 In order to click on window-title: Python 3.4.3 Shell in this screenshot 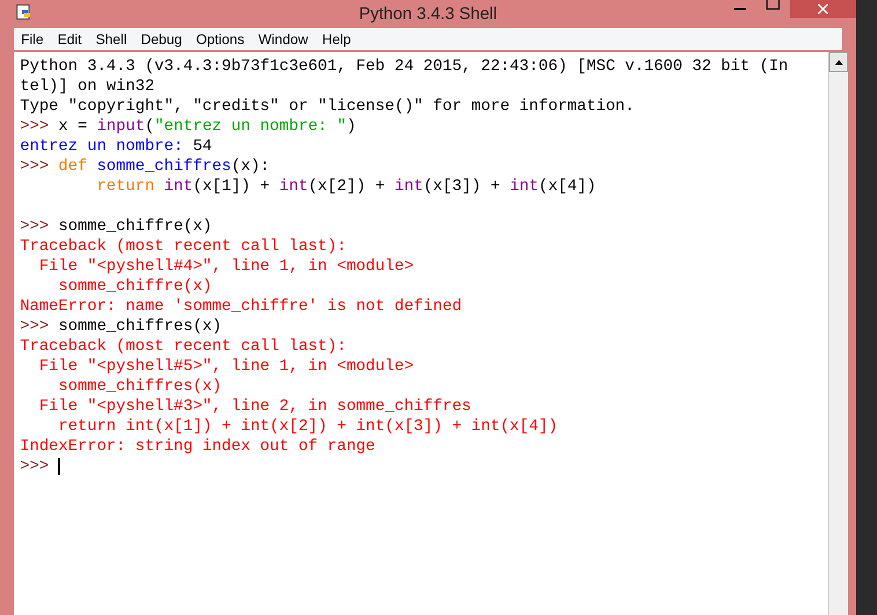, I will do `click(428, 14)`.